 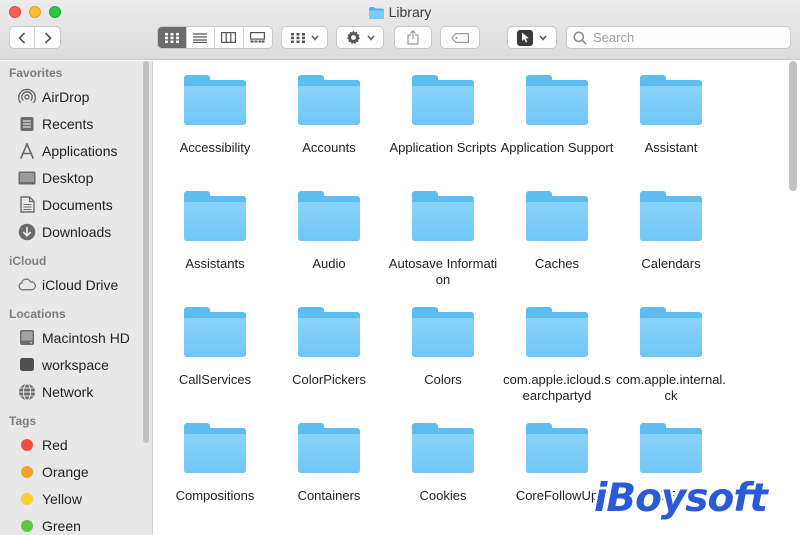 I want to click on sidebar-item-applications: Applications, so click(x=76, y=150).